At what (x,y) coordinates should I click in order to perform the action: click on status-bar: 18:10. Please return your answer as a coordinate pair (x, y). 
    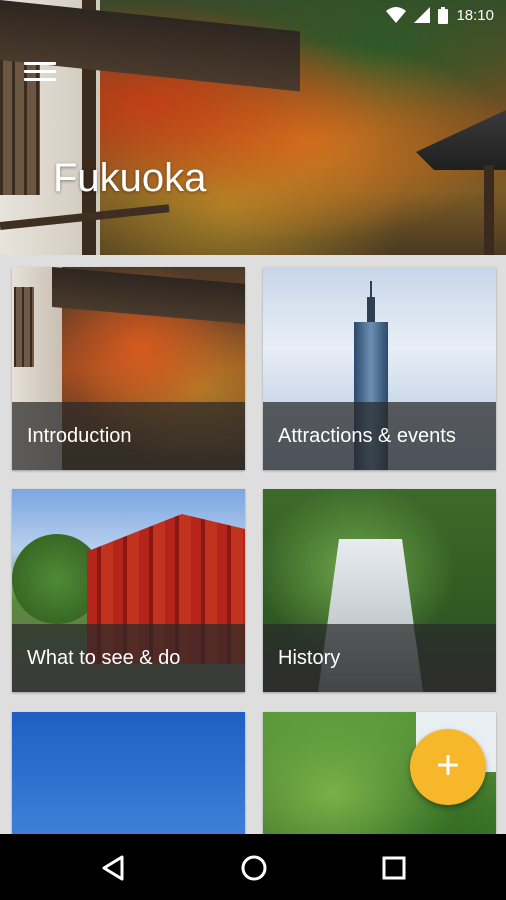
    Looking at the image, I should click on (253, 15).